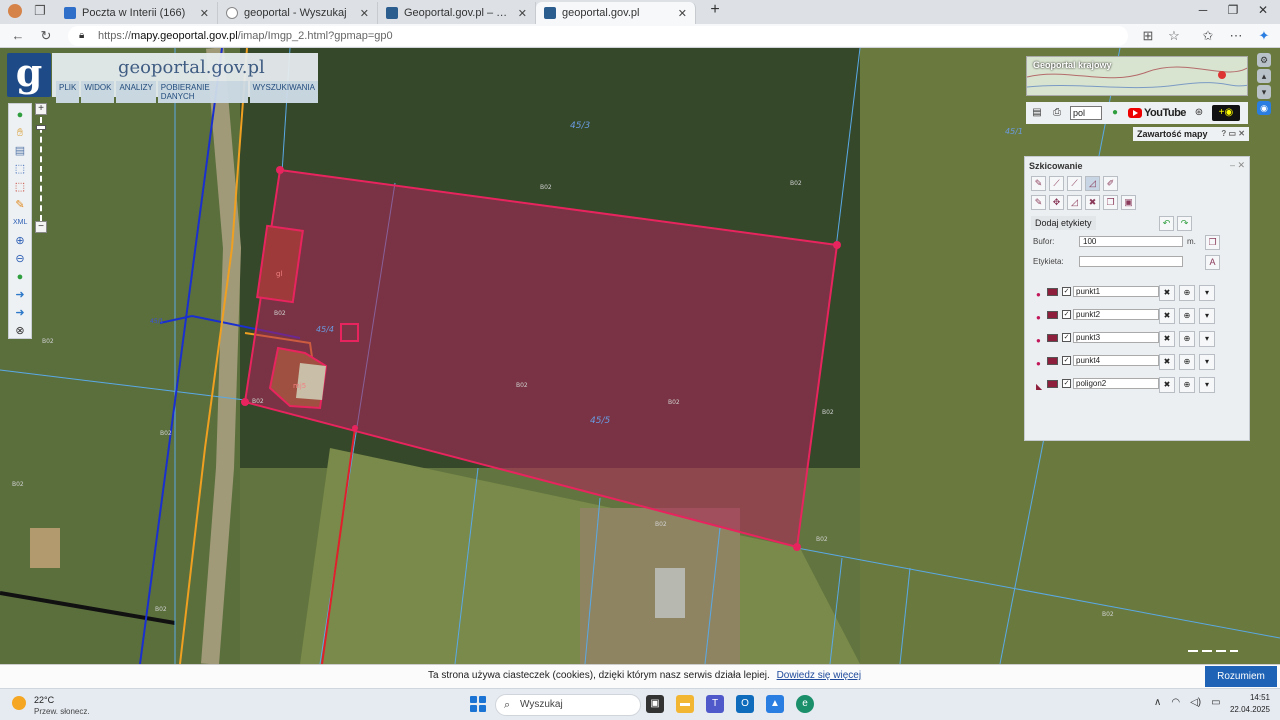  Describe the element at coordinates (568, 705) in the screenshot. I see `taskbar-search: ⌕ Wyszukaj` at that location.